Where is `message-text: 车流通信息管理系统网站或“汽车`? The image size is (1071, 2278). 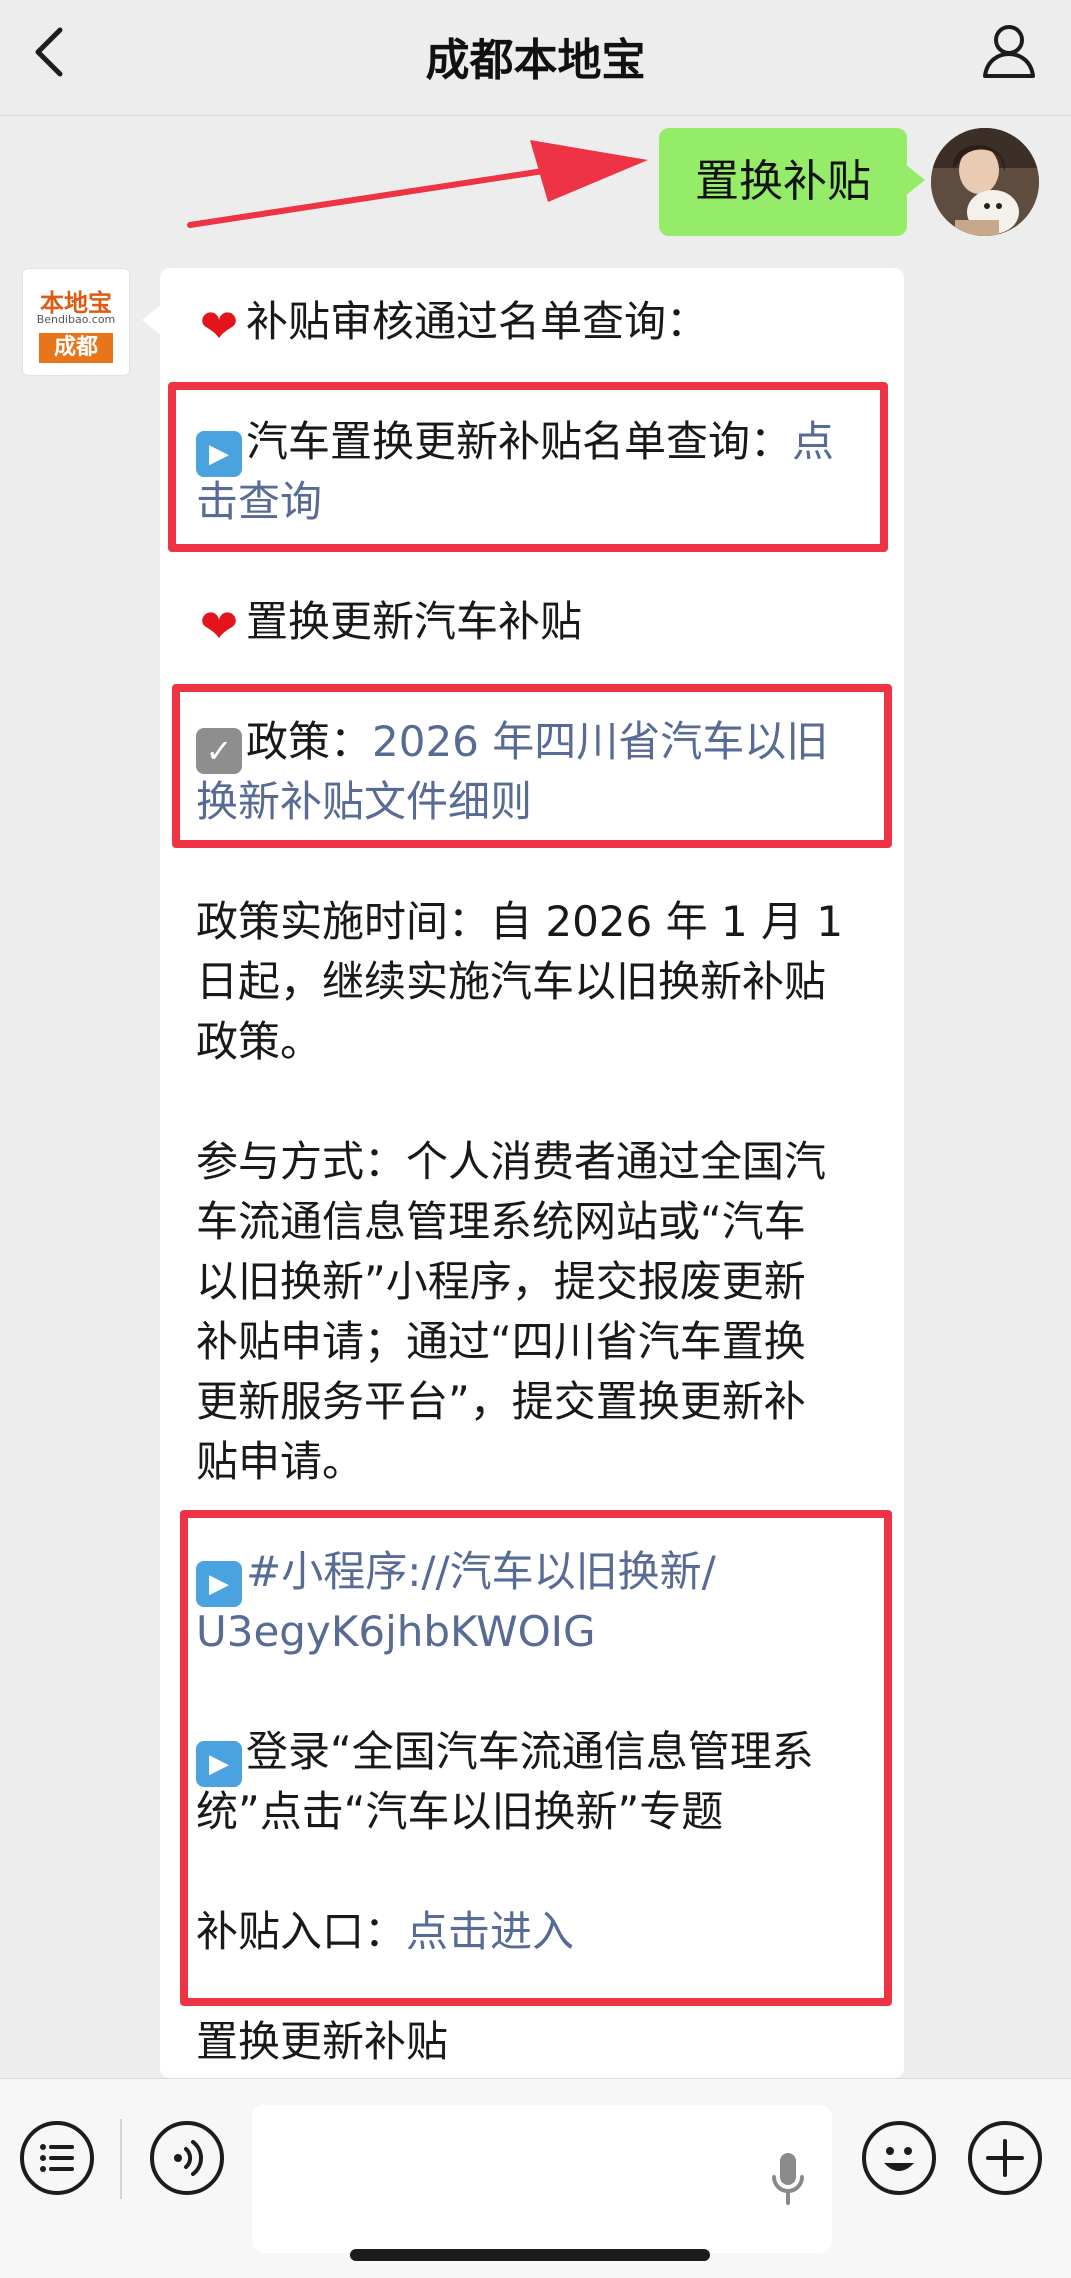 message-text: 车流通信息管理系统网站或“汽车 is located at coordinates (501, 1221).